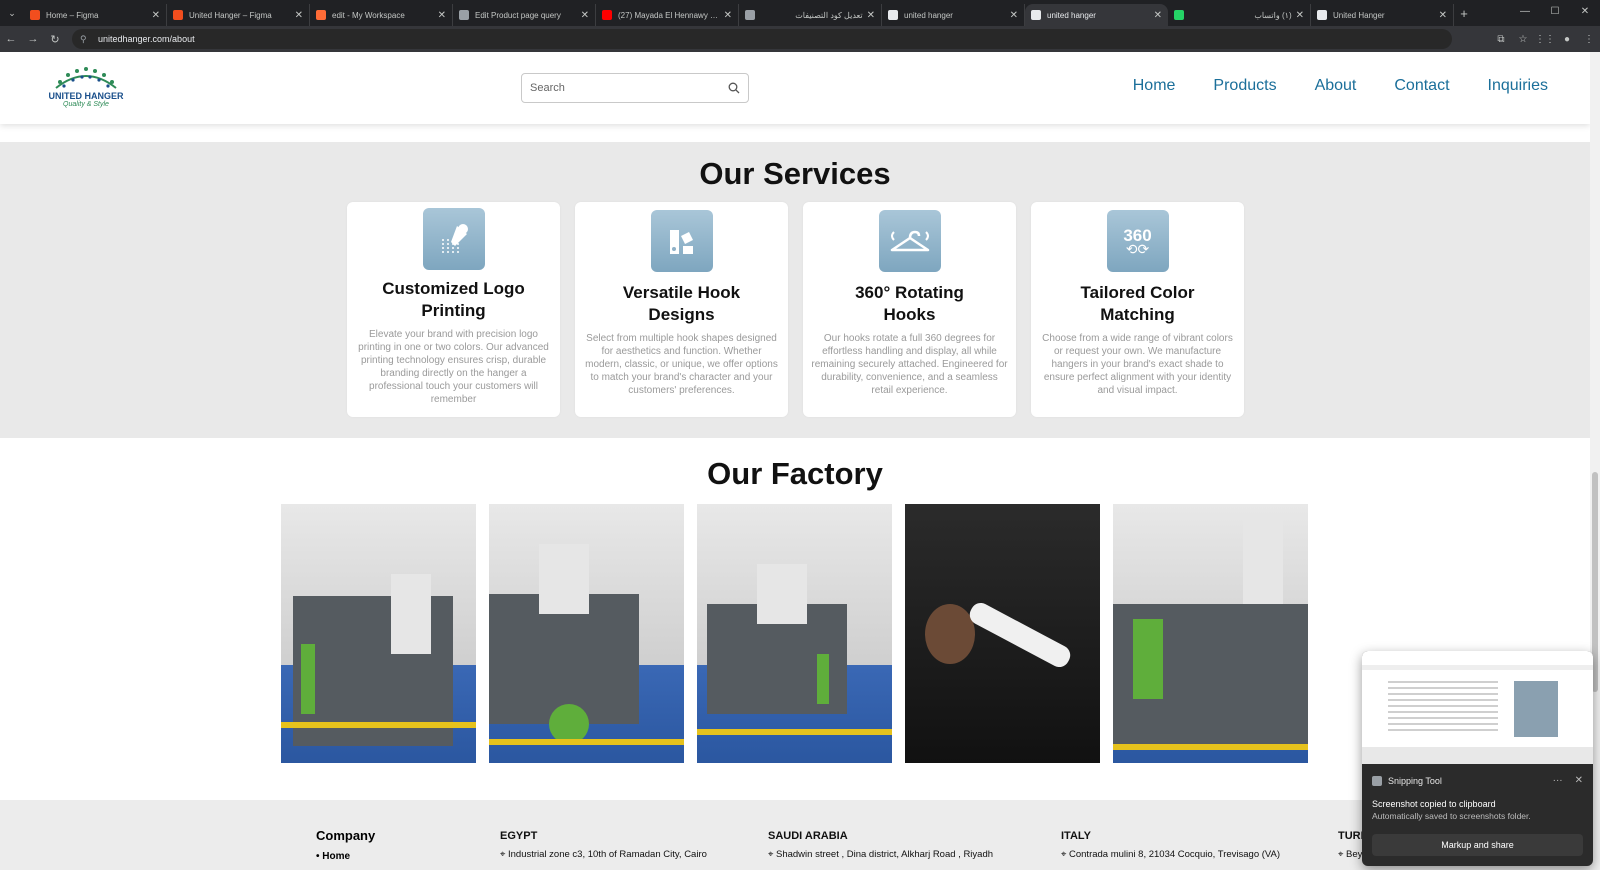  I want to click on markup-and-share-button: Markup and share, so click(1477, 845).